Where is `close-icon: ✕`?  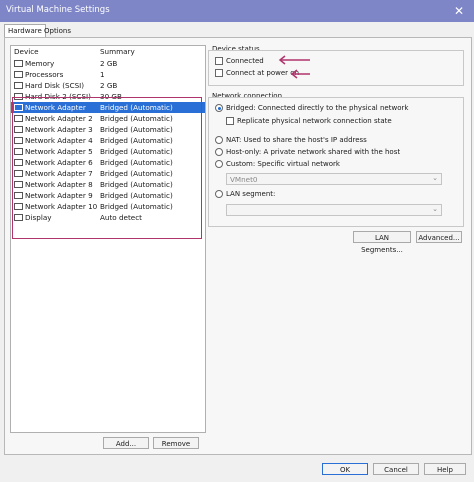
close-icon: ✕ is located at coordinates (459, 11).